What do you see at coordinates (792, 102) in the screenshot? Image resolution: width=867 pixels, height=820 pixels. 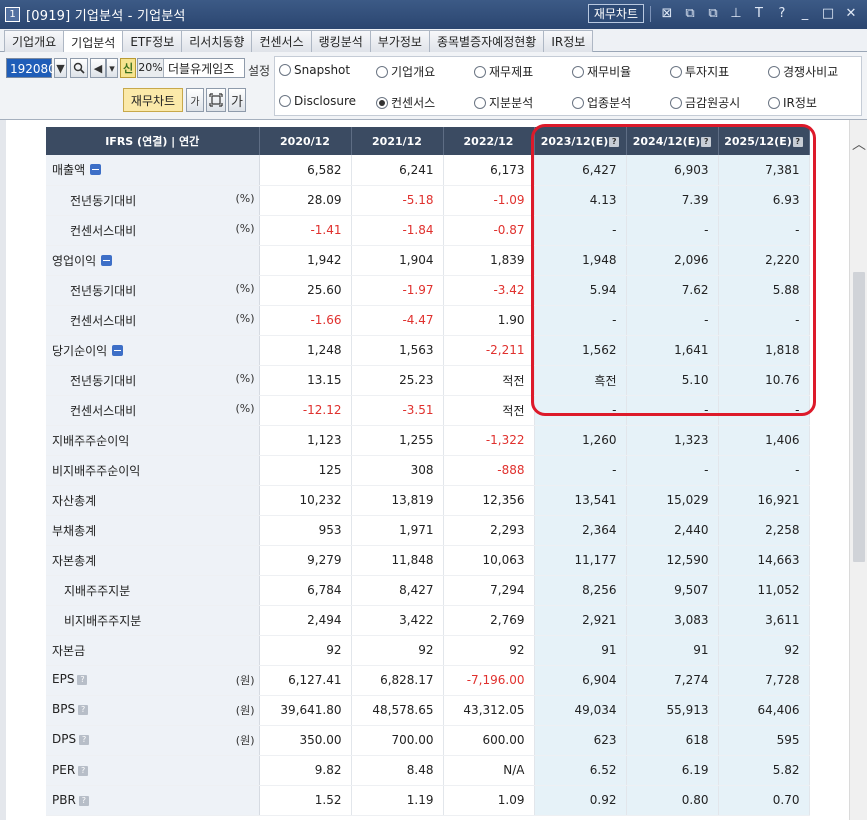 I see `radio-option: IR정보` at bounding box center [792, 102].